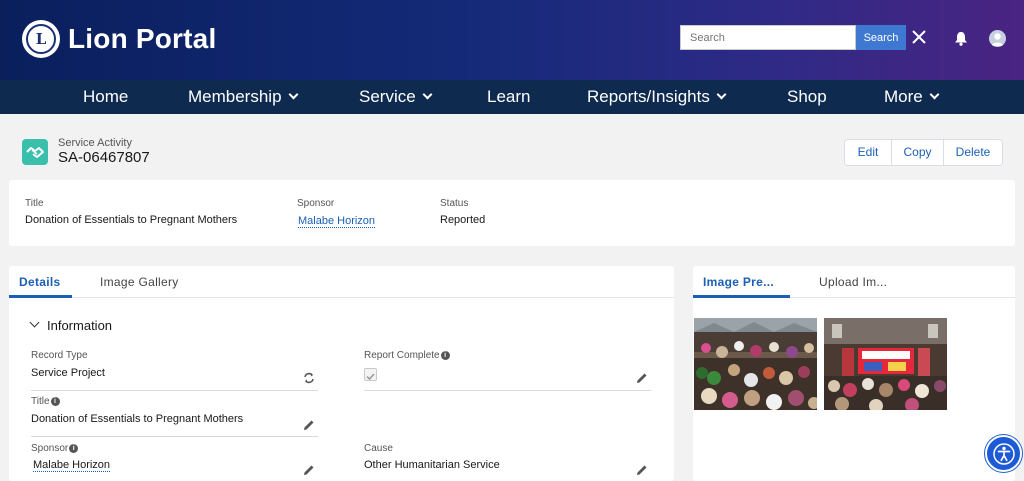 This screenshot has height=481, width=1024. Describe the element at coordinates (961, 41) in the screenshot. I see `notification-bell-icon` at that location.